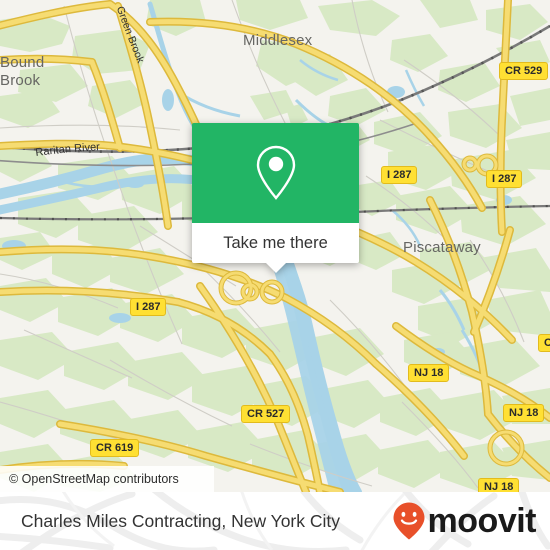 This screenshot has height=550, width=550. I want to click on take-me-there-label: Take me there, so click(275, 242).